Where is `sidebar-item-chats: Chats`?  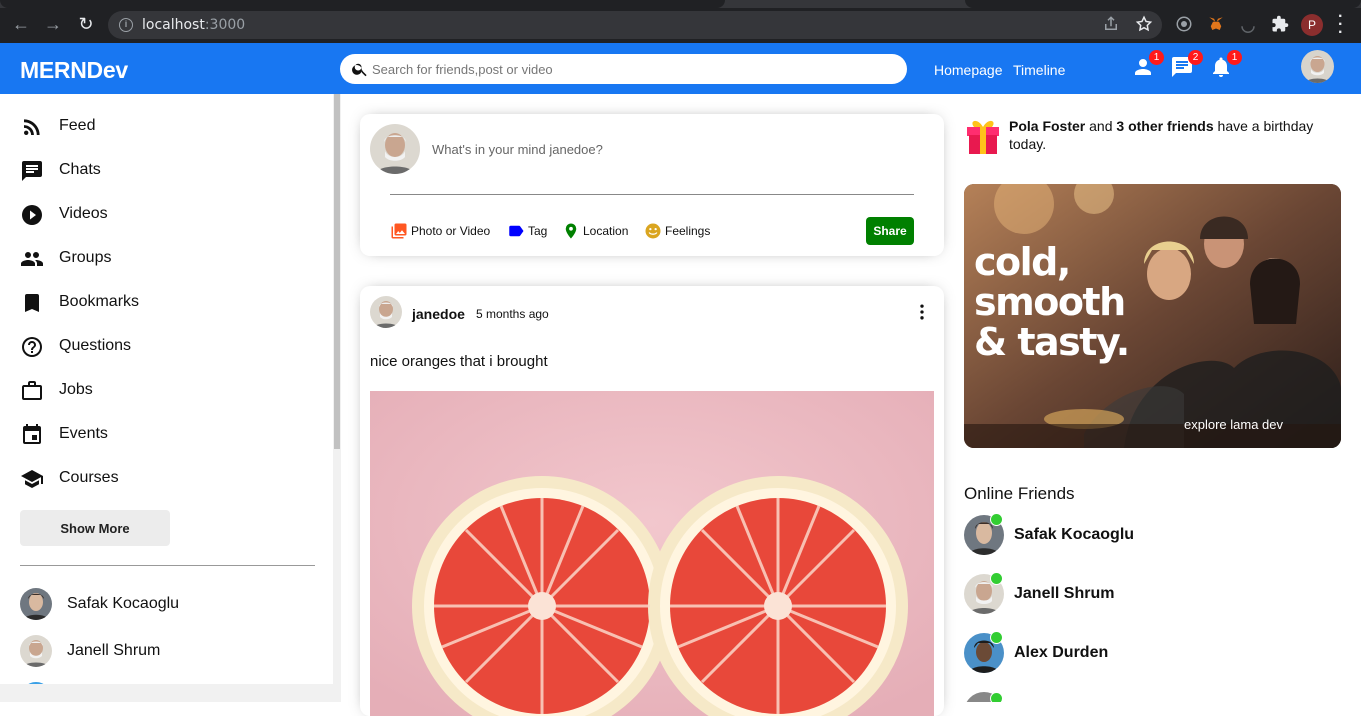 sidebar-item-chats: Chats is located at coordinates (170, 171).